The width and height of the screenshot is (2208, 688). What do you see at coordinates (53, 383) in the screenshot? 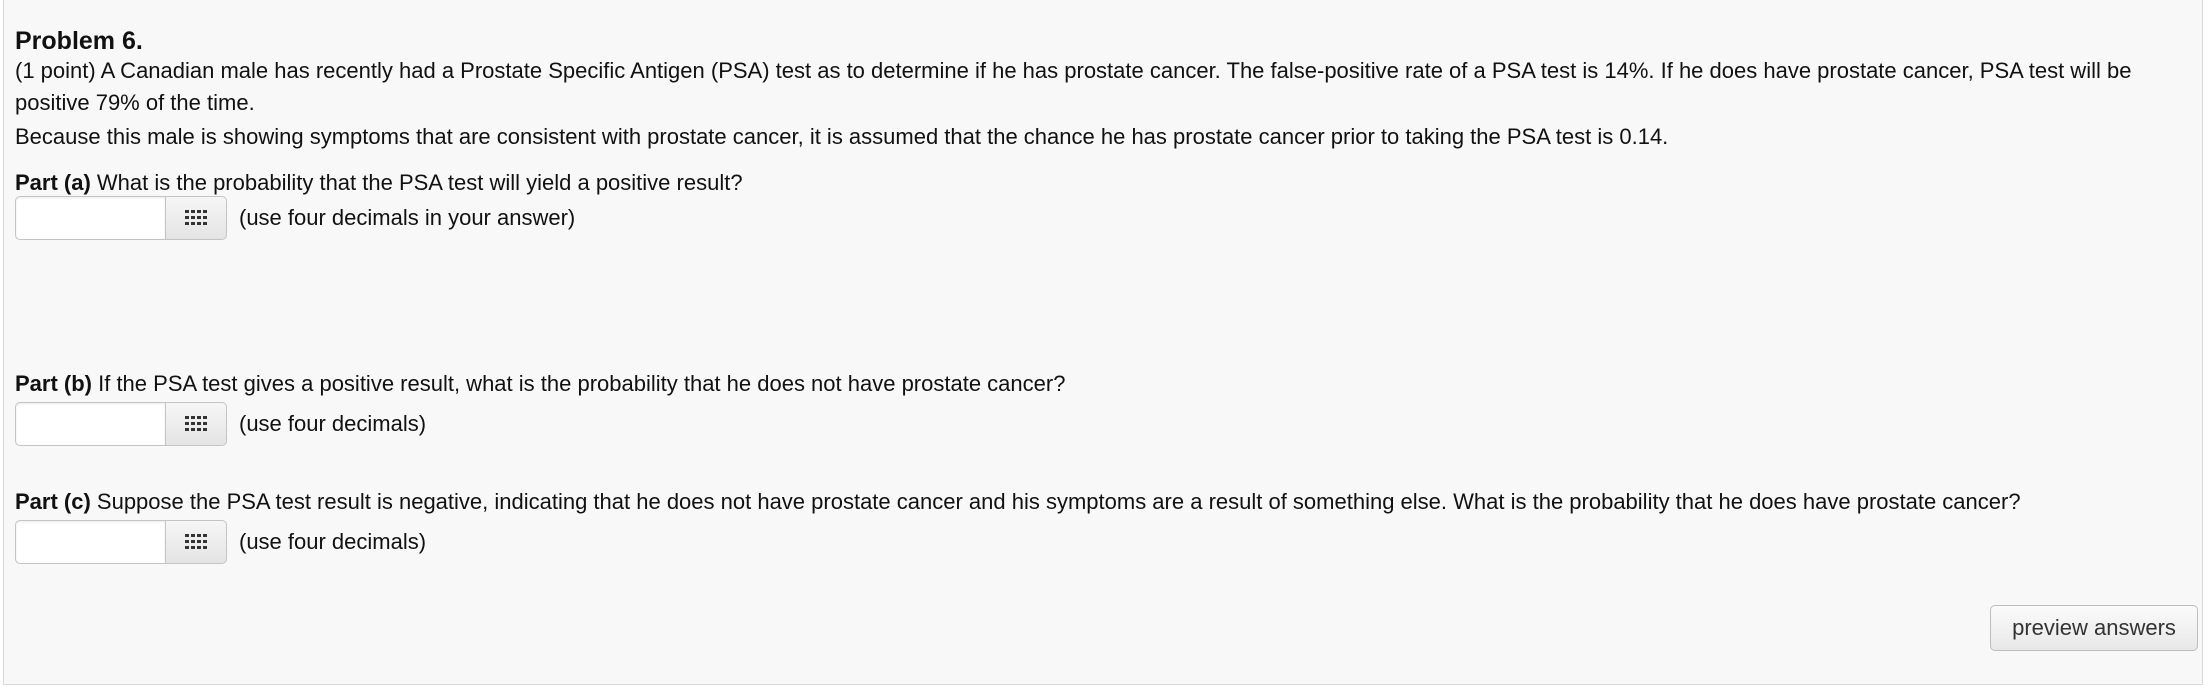
I see `part-b-label: Part (b)` at bounding box center [53, 383].